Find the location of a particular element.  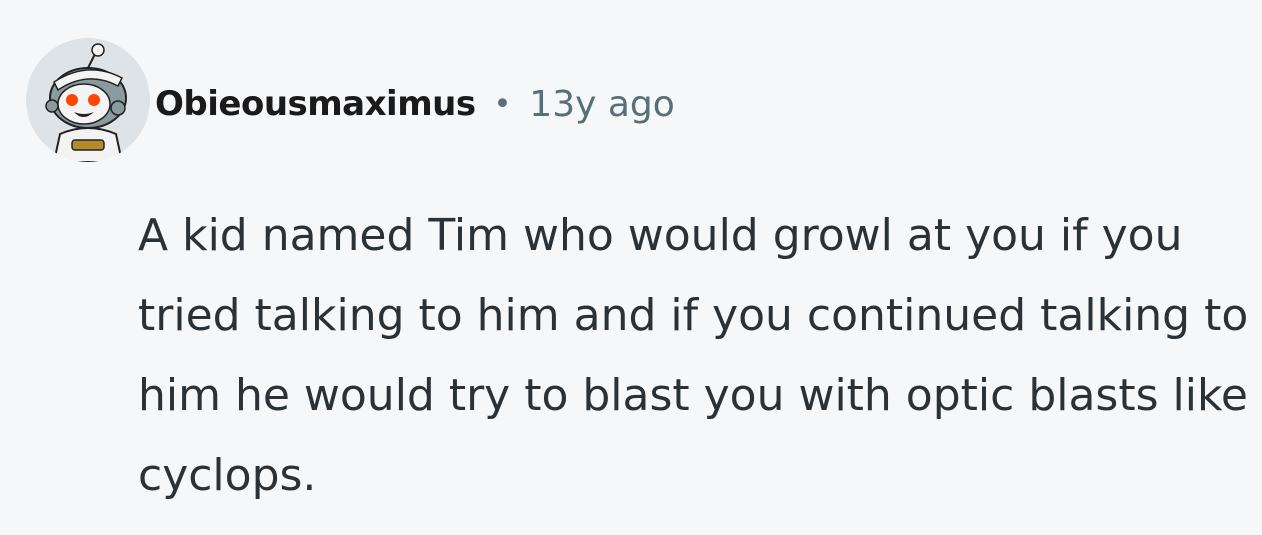

comment-meta: Obieousmaximus • 13y ago is located at coordinates (415, 104).